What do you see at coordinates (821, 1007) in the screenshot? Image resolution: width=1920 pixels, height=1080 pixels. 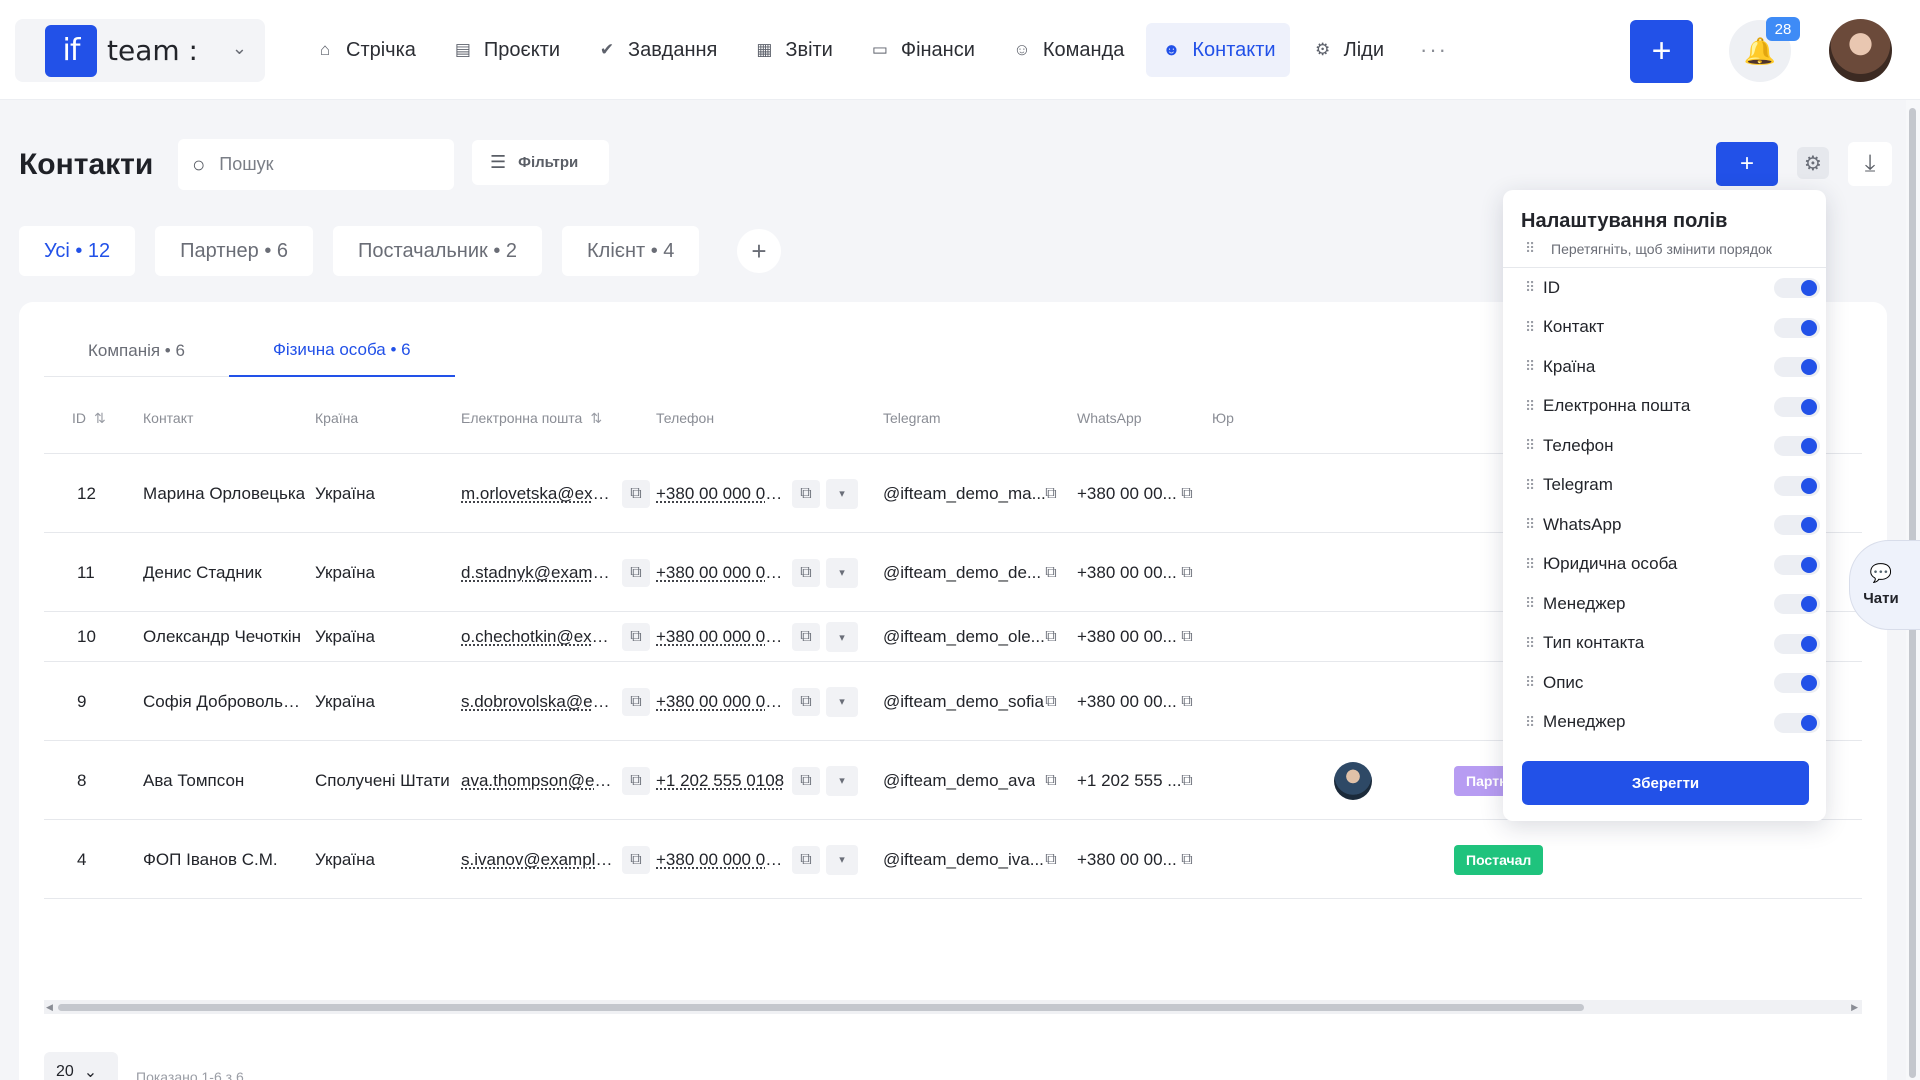 I see `scrollbar-thumb` at bounding box center [821, 1007].